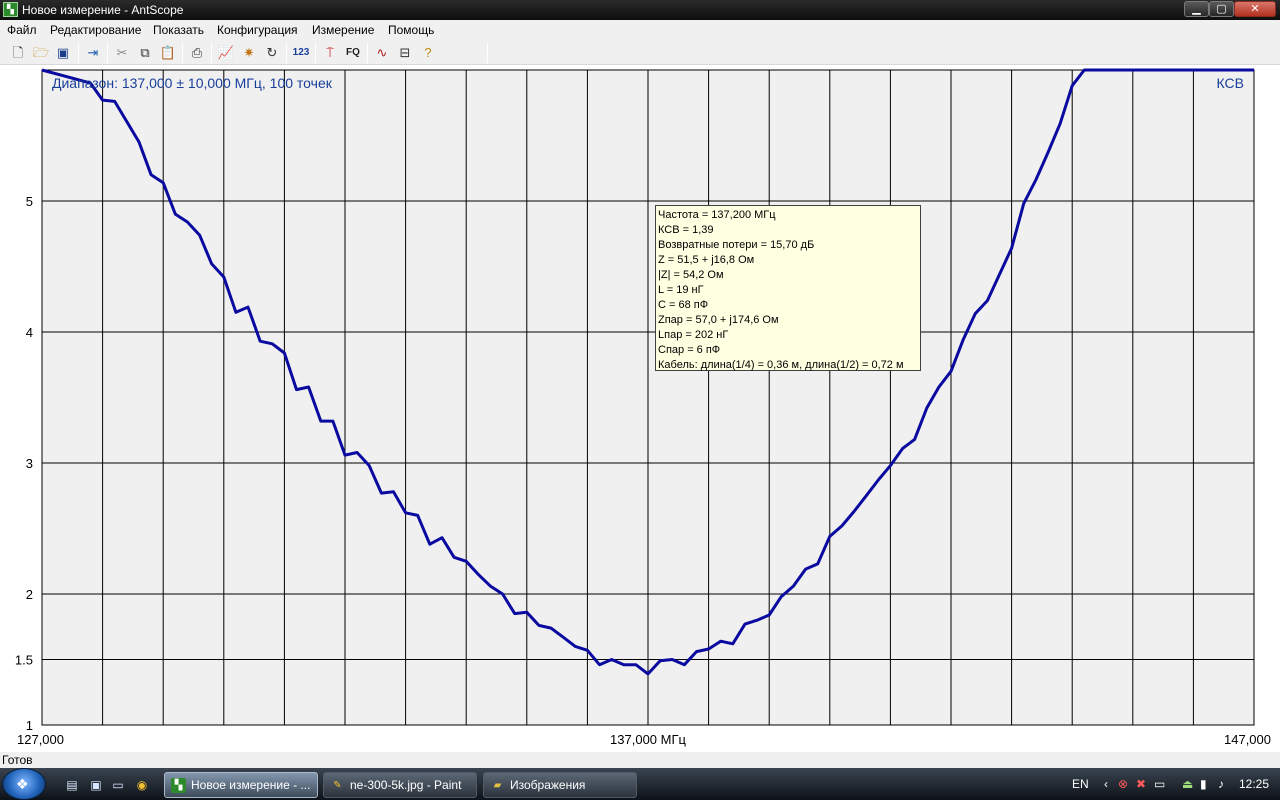 This screenshot has height=800, width=1280. I want to click on print-icon: ⎙, so click(197, 53).